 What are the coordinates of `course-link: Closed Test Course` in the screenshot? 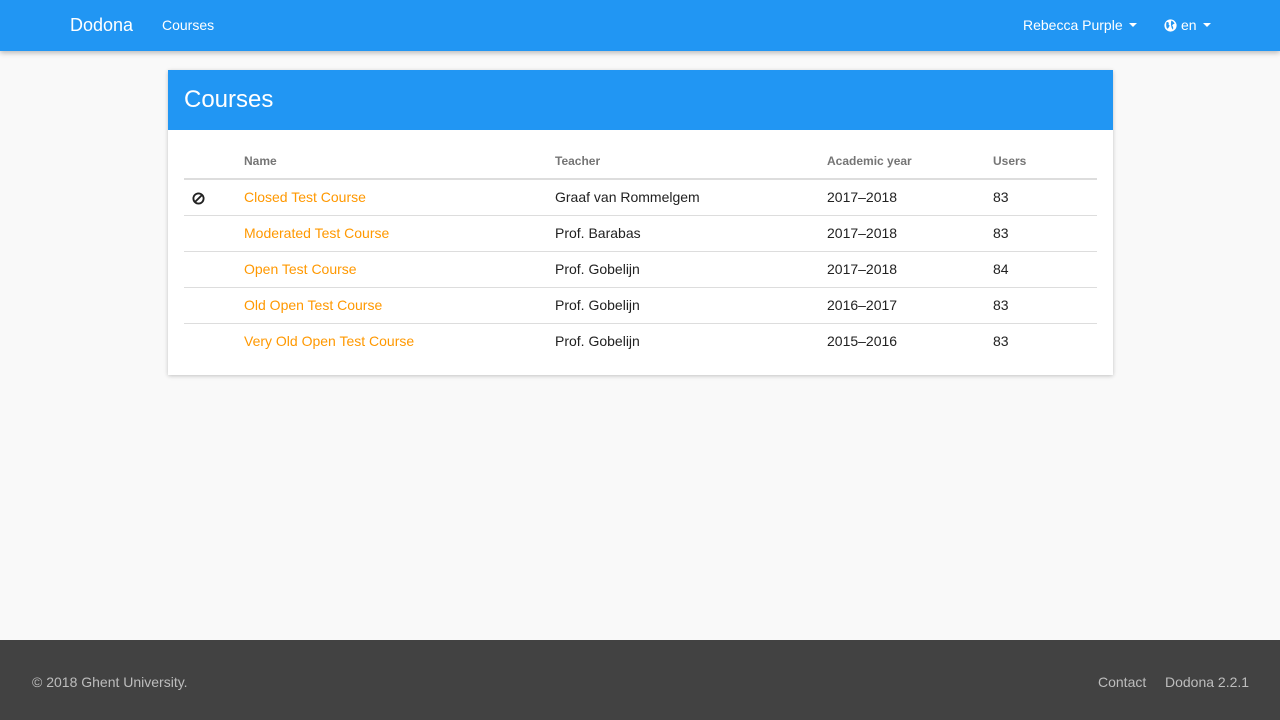 It's located at (305, 197).